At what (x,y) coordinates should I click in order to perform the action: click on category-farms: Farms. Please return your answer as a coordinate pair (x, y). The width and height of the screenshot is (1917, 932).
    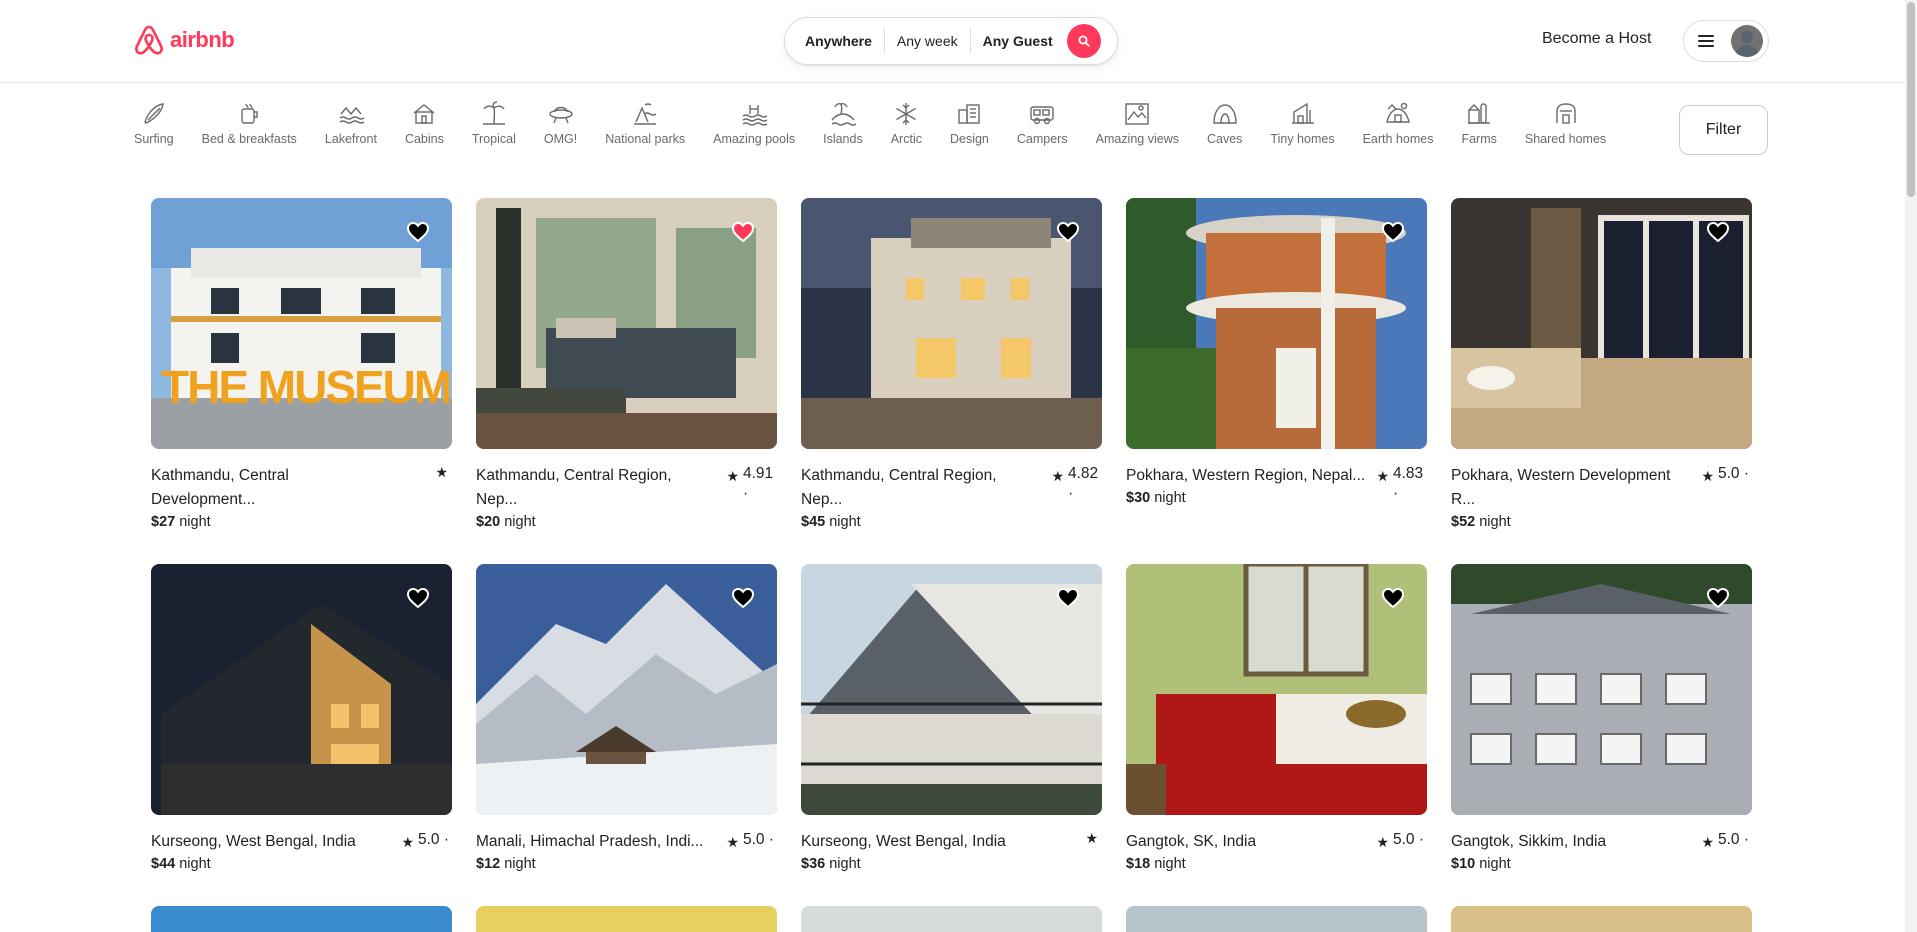
    Looking at the image, I should click on (1479, 130).